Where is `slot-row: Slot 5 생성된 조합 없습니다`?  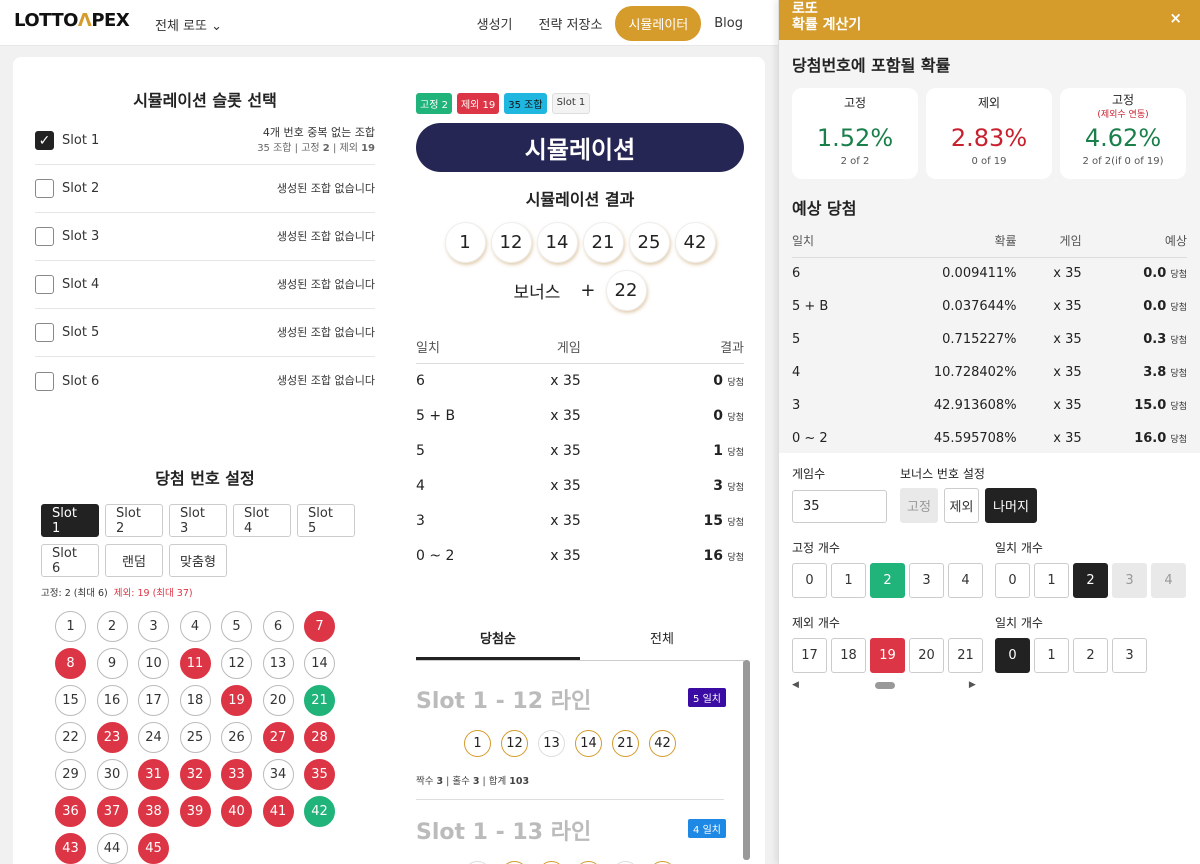
slot-row: Slot 5 생성된 조합 없습니다 is located at coordinates (205, 333).